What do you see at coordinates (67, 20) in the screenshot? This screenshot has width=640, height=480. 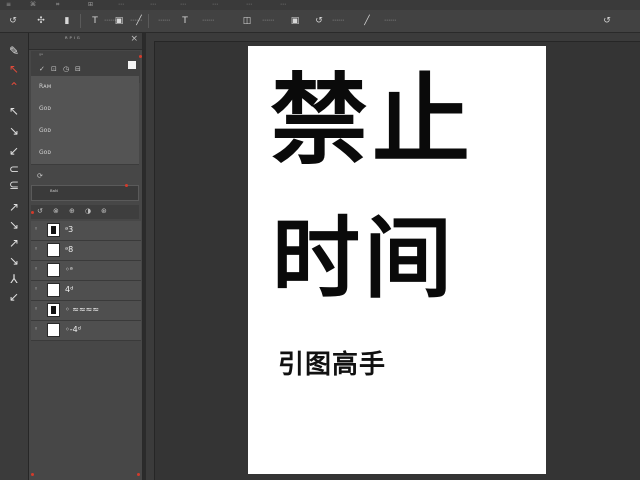 I see `fill-icon: ▮` at bounding box center [67, 20].